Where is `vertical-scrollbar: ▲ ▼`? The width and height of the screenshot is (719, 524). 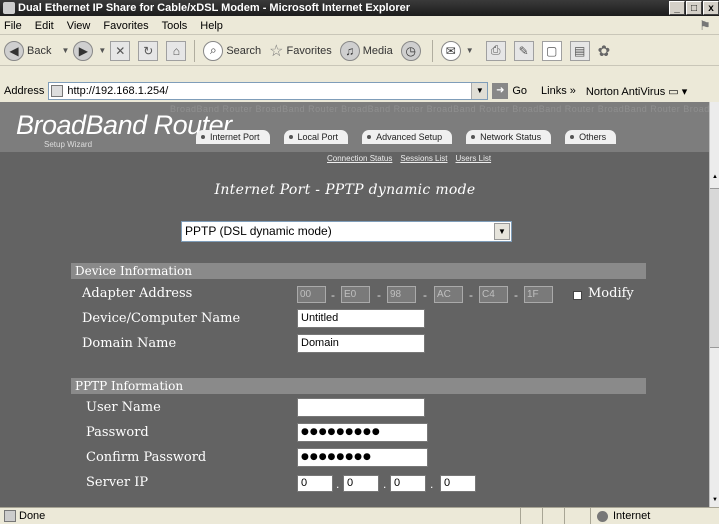 vertical-scrollbar: ▲ ▼ is located at coordinates (714, 304).